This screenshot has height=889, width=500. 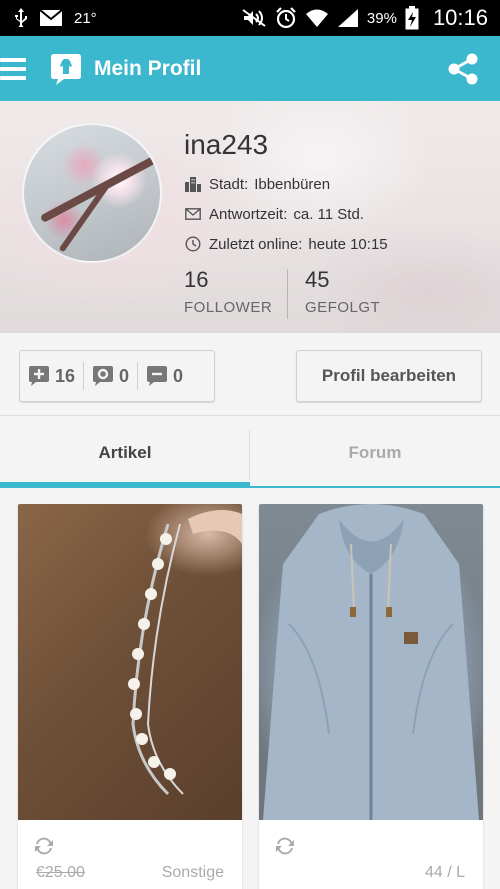 What do you see at coordinates (85, 18) in the screenshot?
I see `temperature-text: 21°` at bounding box center [85, 18].